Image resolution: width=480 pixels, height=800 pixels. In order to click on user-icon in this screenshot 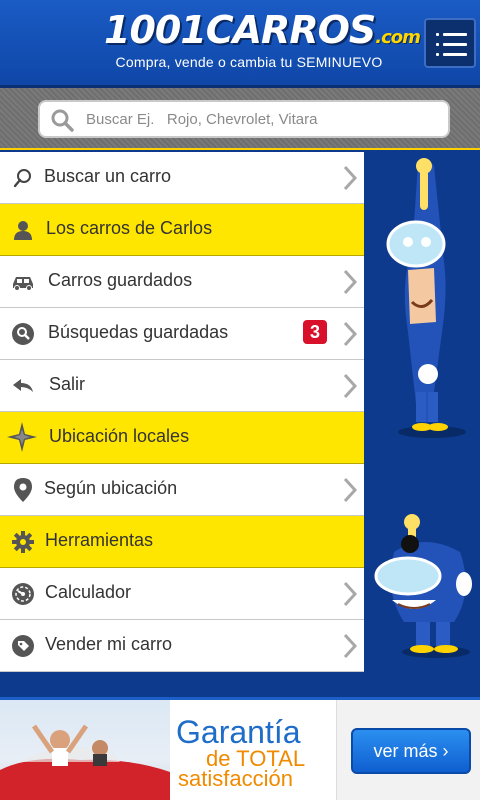, I will do `click(23, 230)`.